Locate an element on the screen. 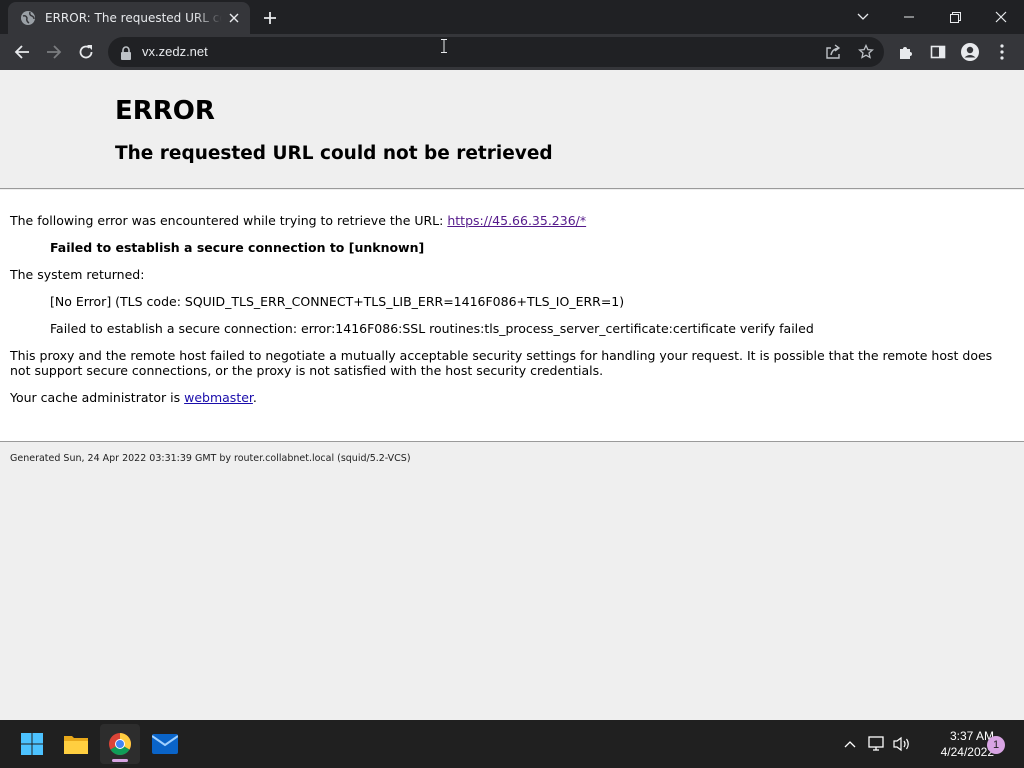 The width and height of the screenshot is (1024, 768). side-panel-icon is located at coordinates (938, 52).